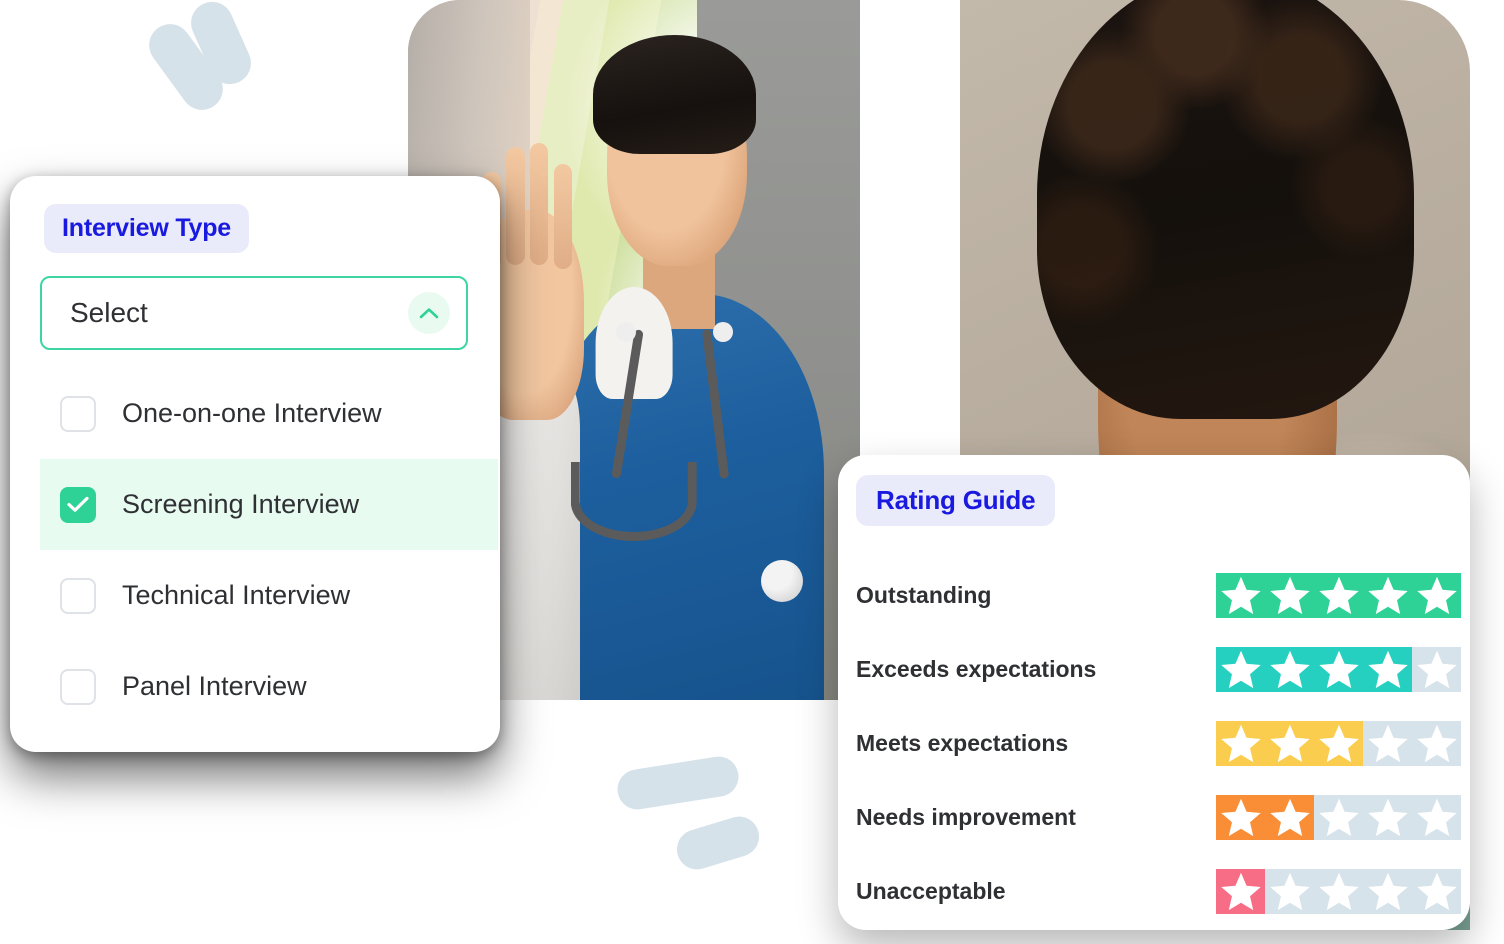 The image size is (1504, 944). I want to click on interview-option-label: One-on-one Interview, so click(252, 413).